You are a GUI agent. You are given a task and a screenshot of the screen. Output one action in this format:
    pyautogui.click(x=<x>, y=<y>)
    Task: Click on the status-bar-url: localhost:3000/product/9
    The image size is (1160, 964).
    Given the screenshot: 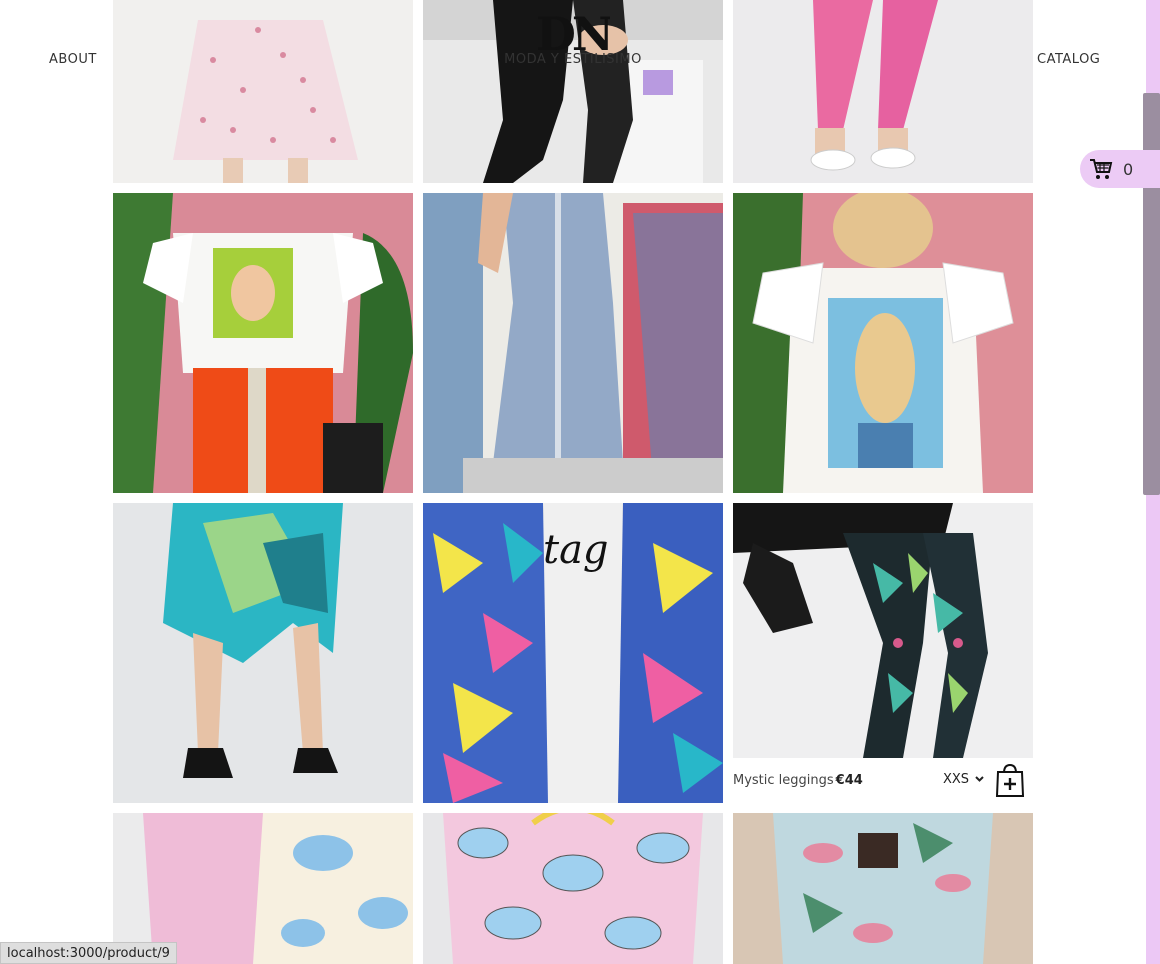 What is the action you would take?
    pyautogui.click(x=88, y=953)
    